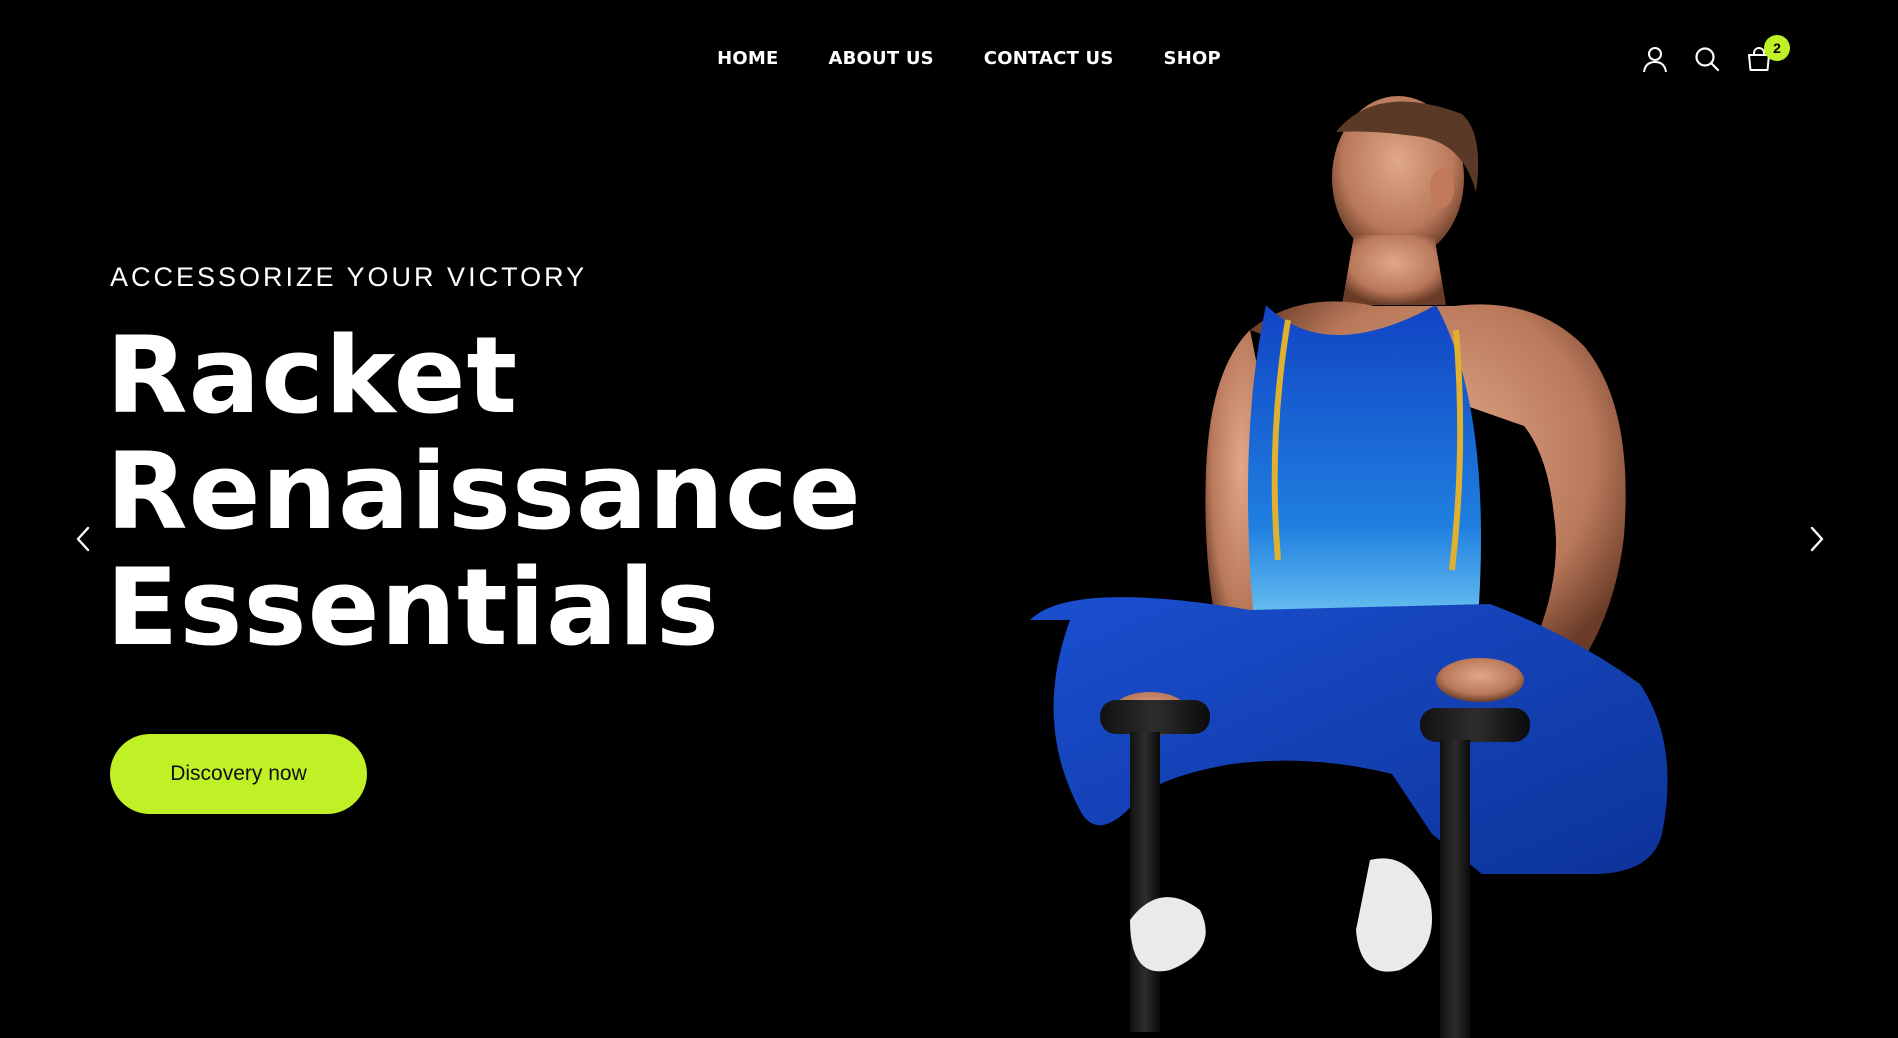  I want to click on headline-line-2: Renaissance, so click(484, 491).